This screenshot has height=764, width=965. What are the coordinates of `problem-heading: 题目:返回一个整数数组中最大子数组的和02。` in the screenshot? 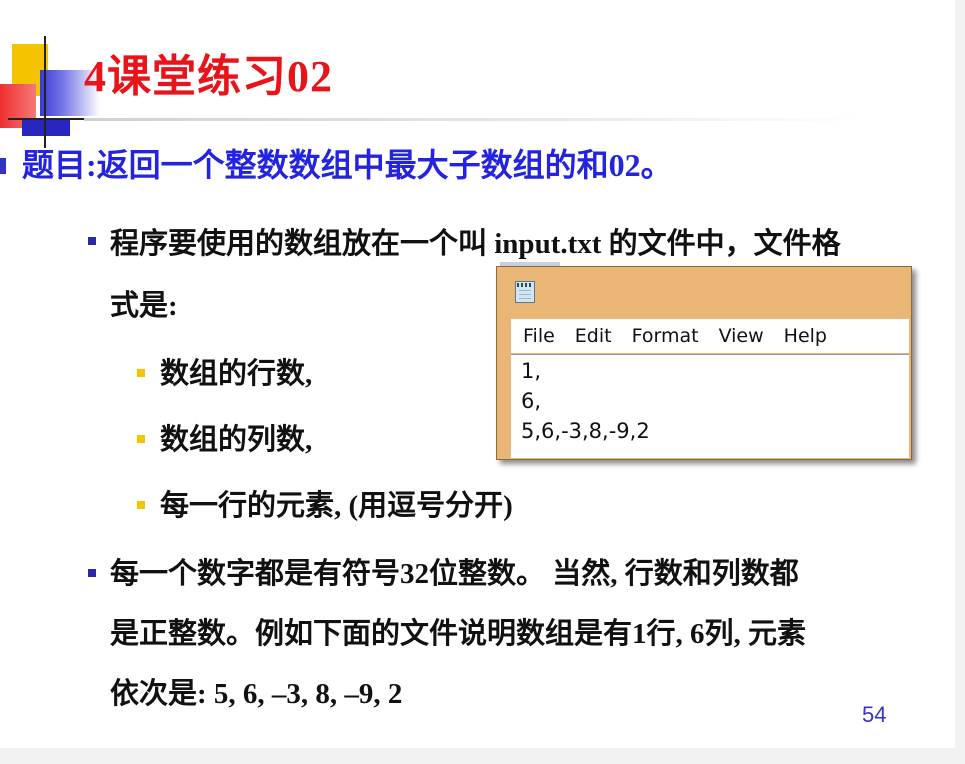 It's located at (347, 165).